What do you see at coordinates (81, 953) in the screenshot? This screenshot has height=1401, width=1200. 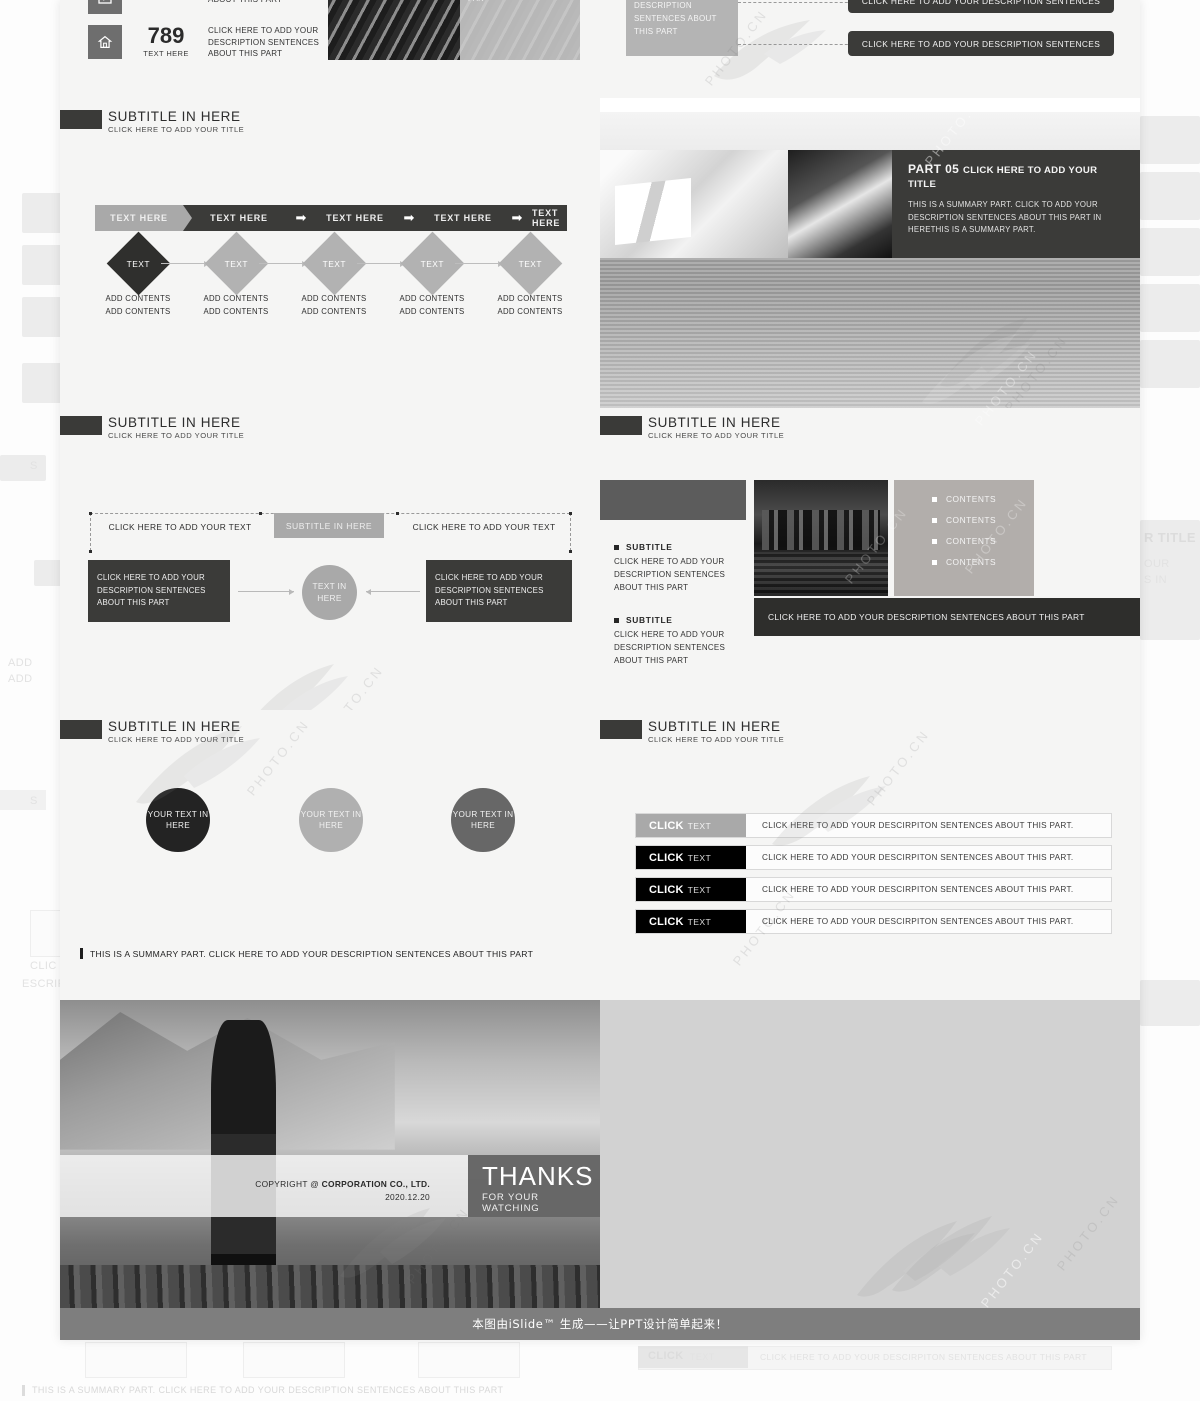 I see `summary-bar-icon` at bounding box center [81, 953].